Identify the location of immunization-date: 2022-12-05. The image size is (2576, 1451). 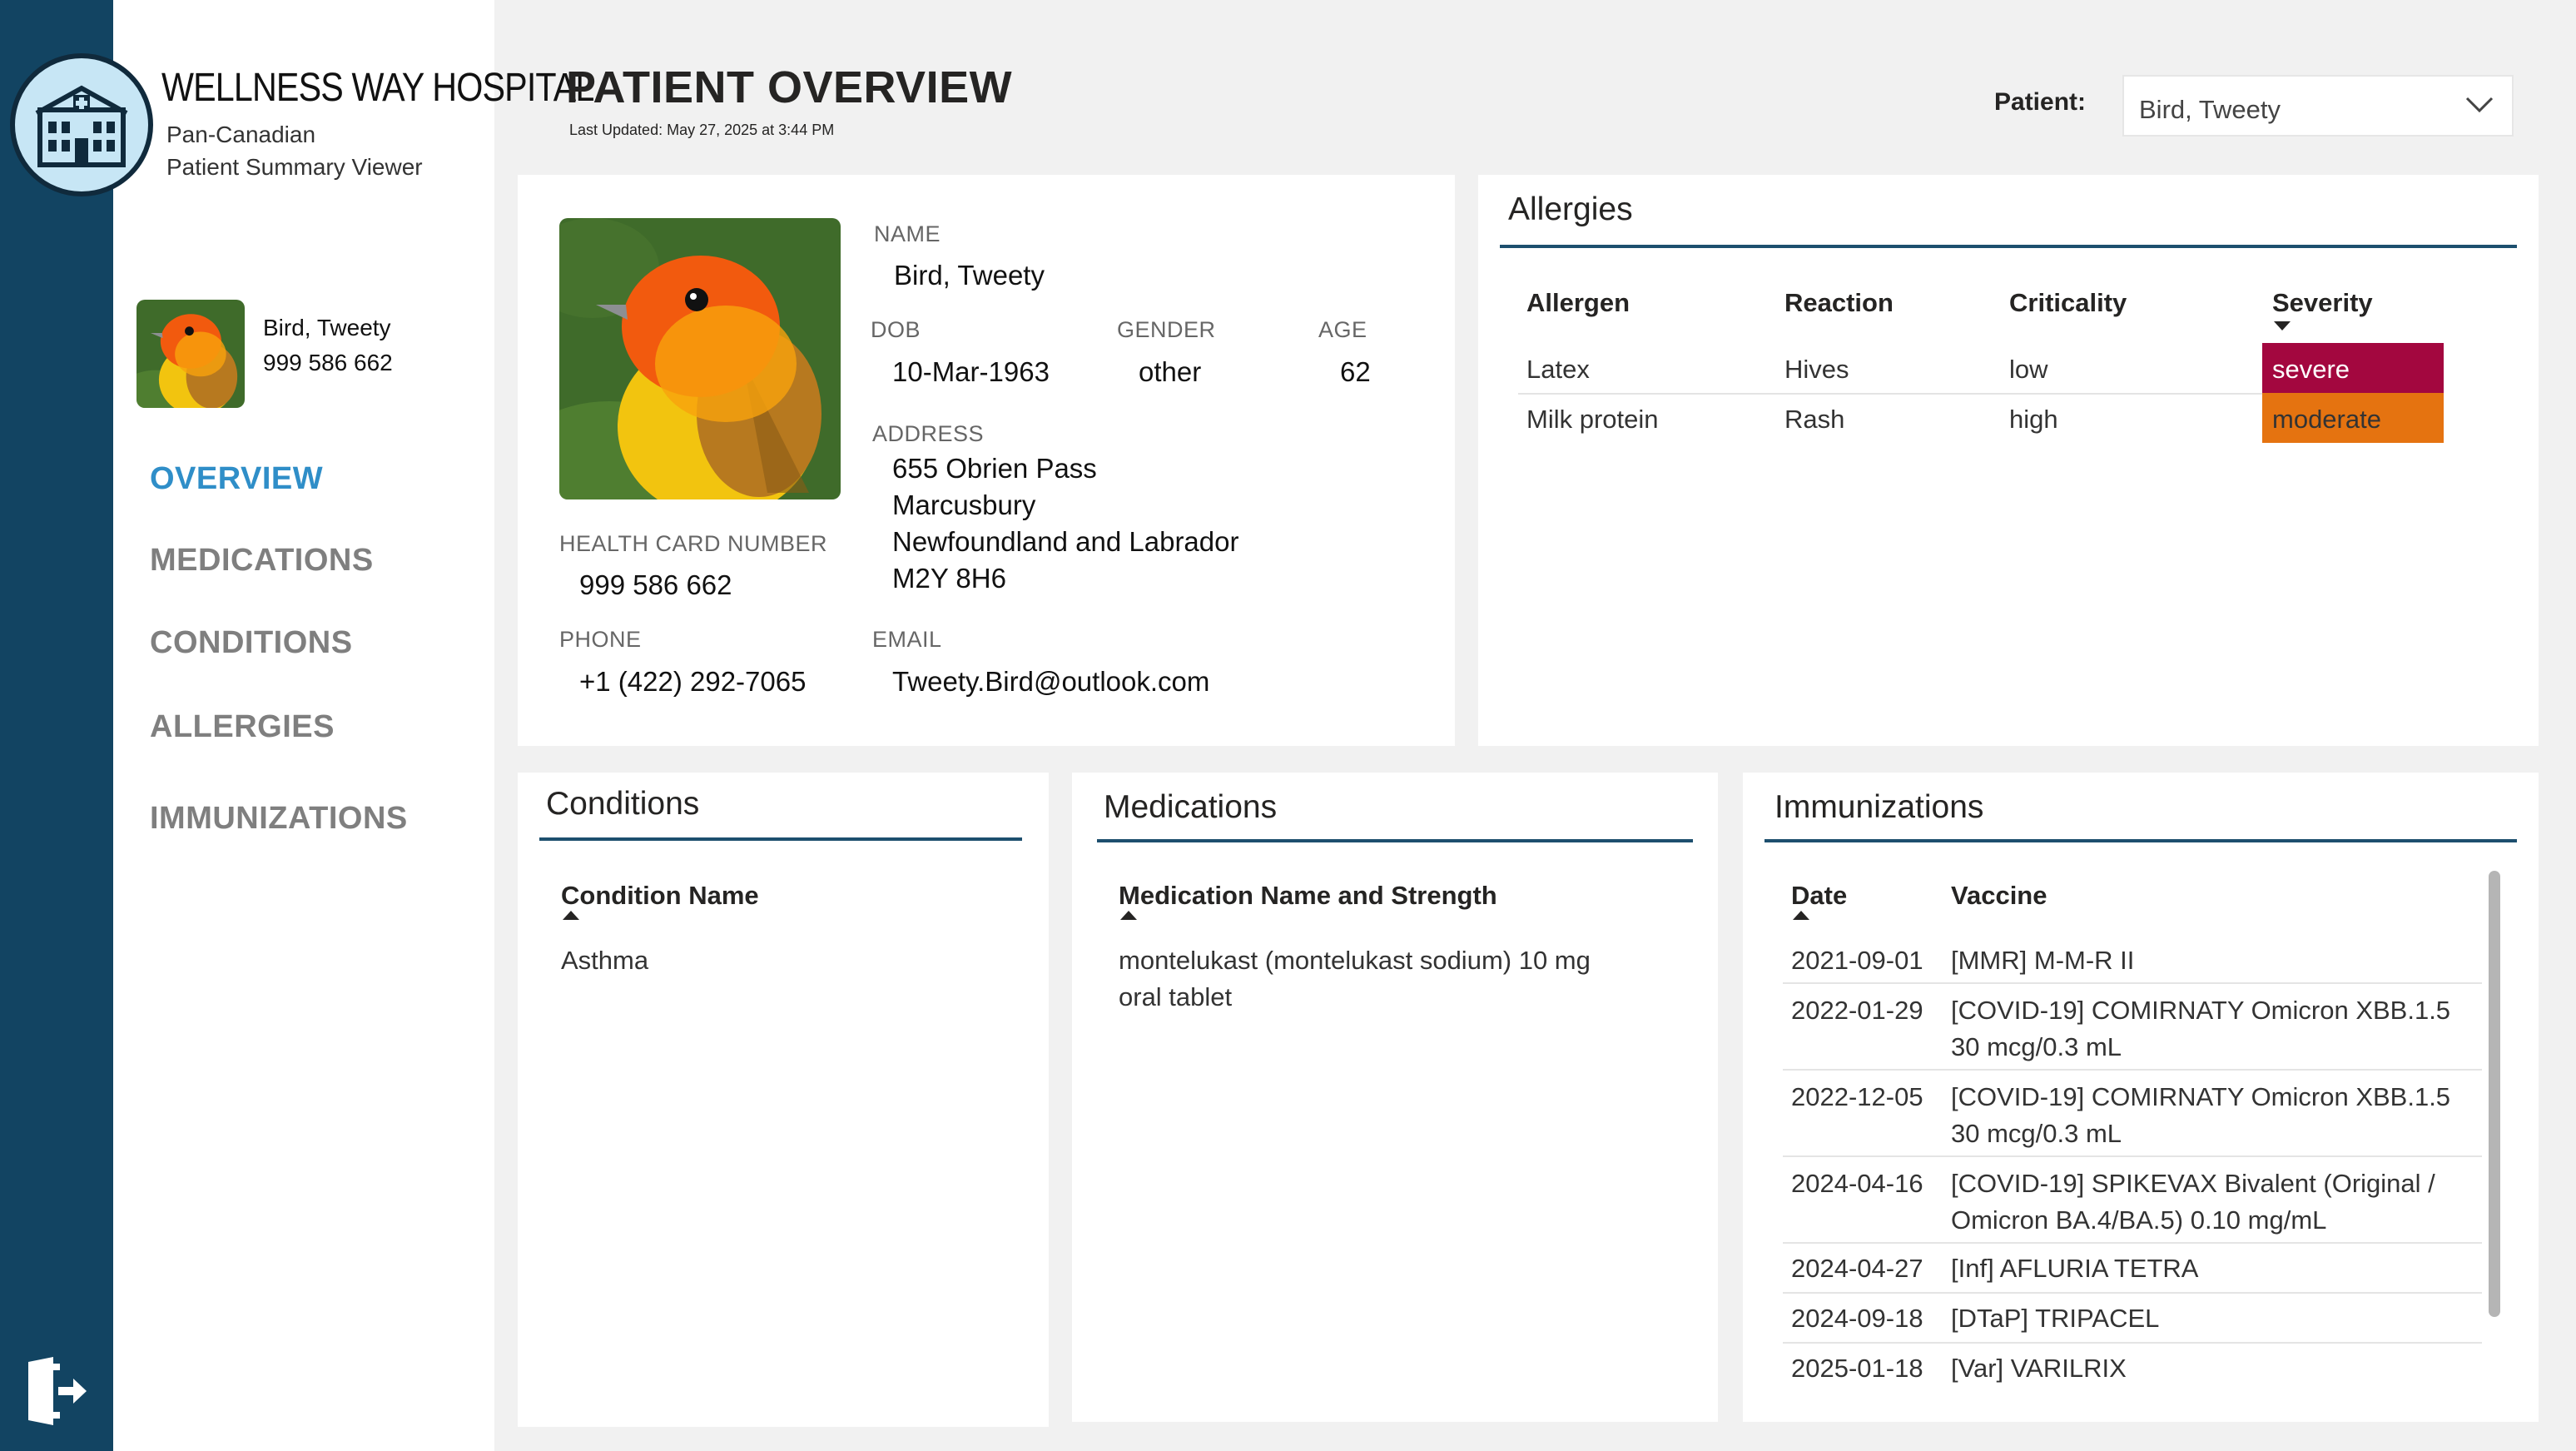
(1857, 1096).